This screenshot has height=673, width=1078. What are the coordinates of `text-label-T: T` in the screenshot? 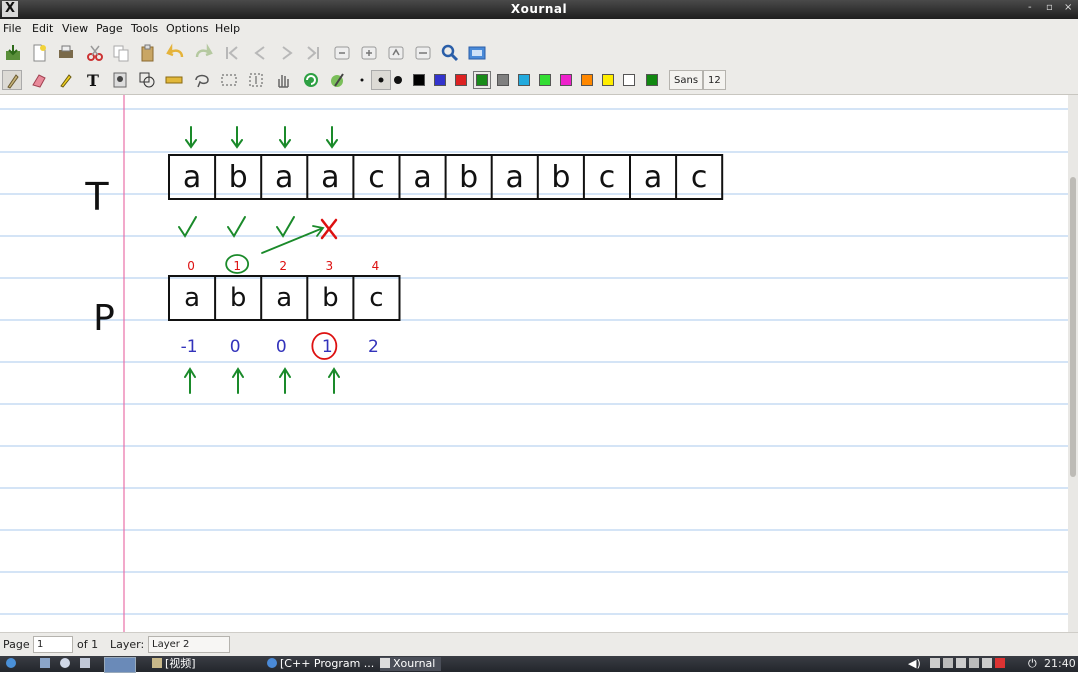 It's located at (96, 197).